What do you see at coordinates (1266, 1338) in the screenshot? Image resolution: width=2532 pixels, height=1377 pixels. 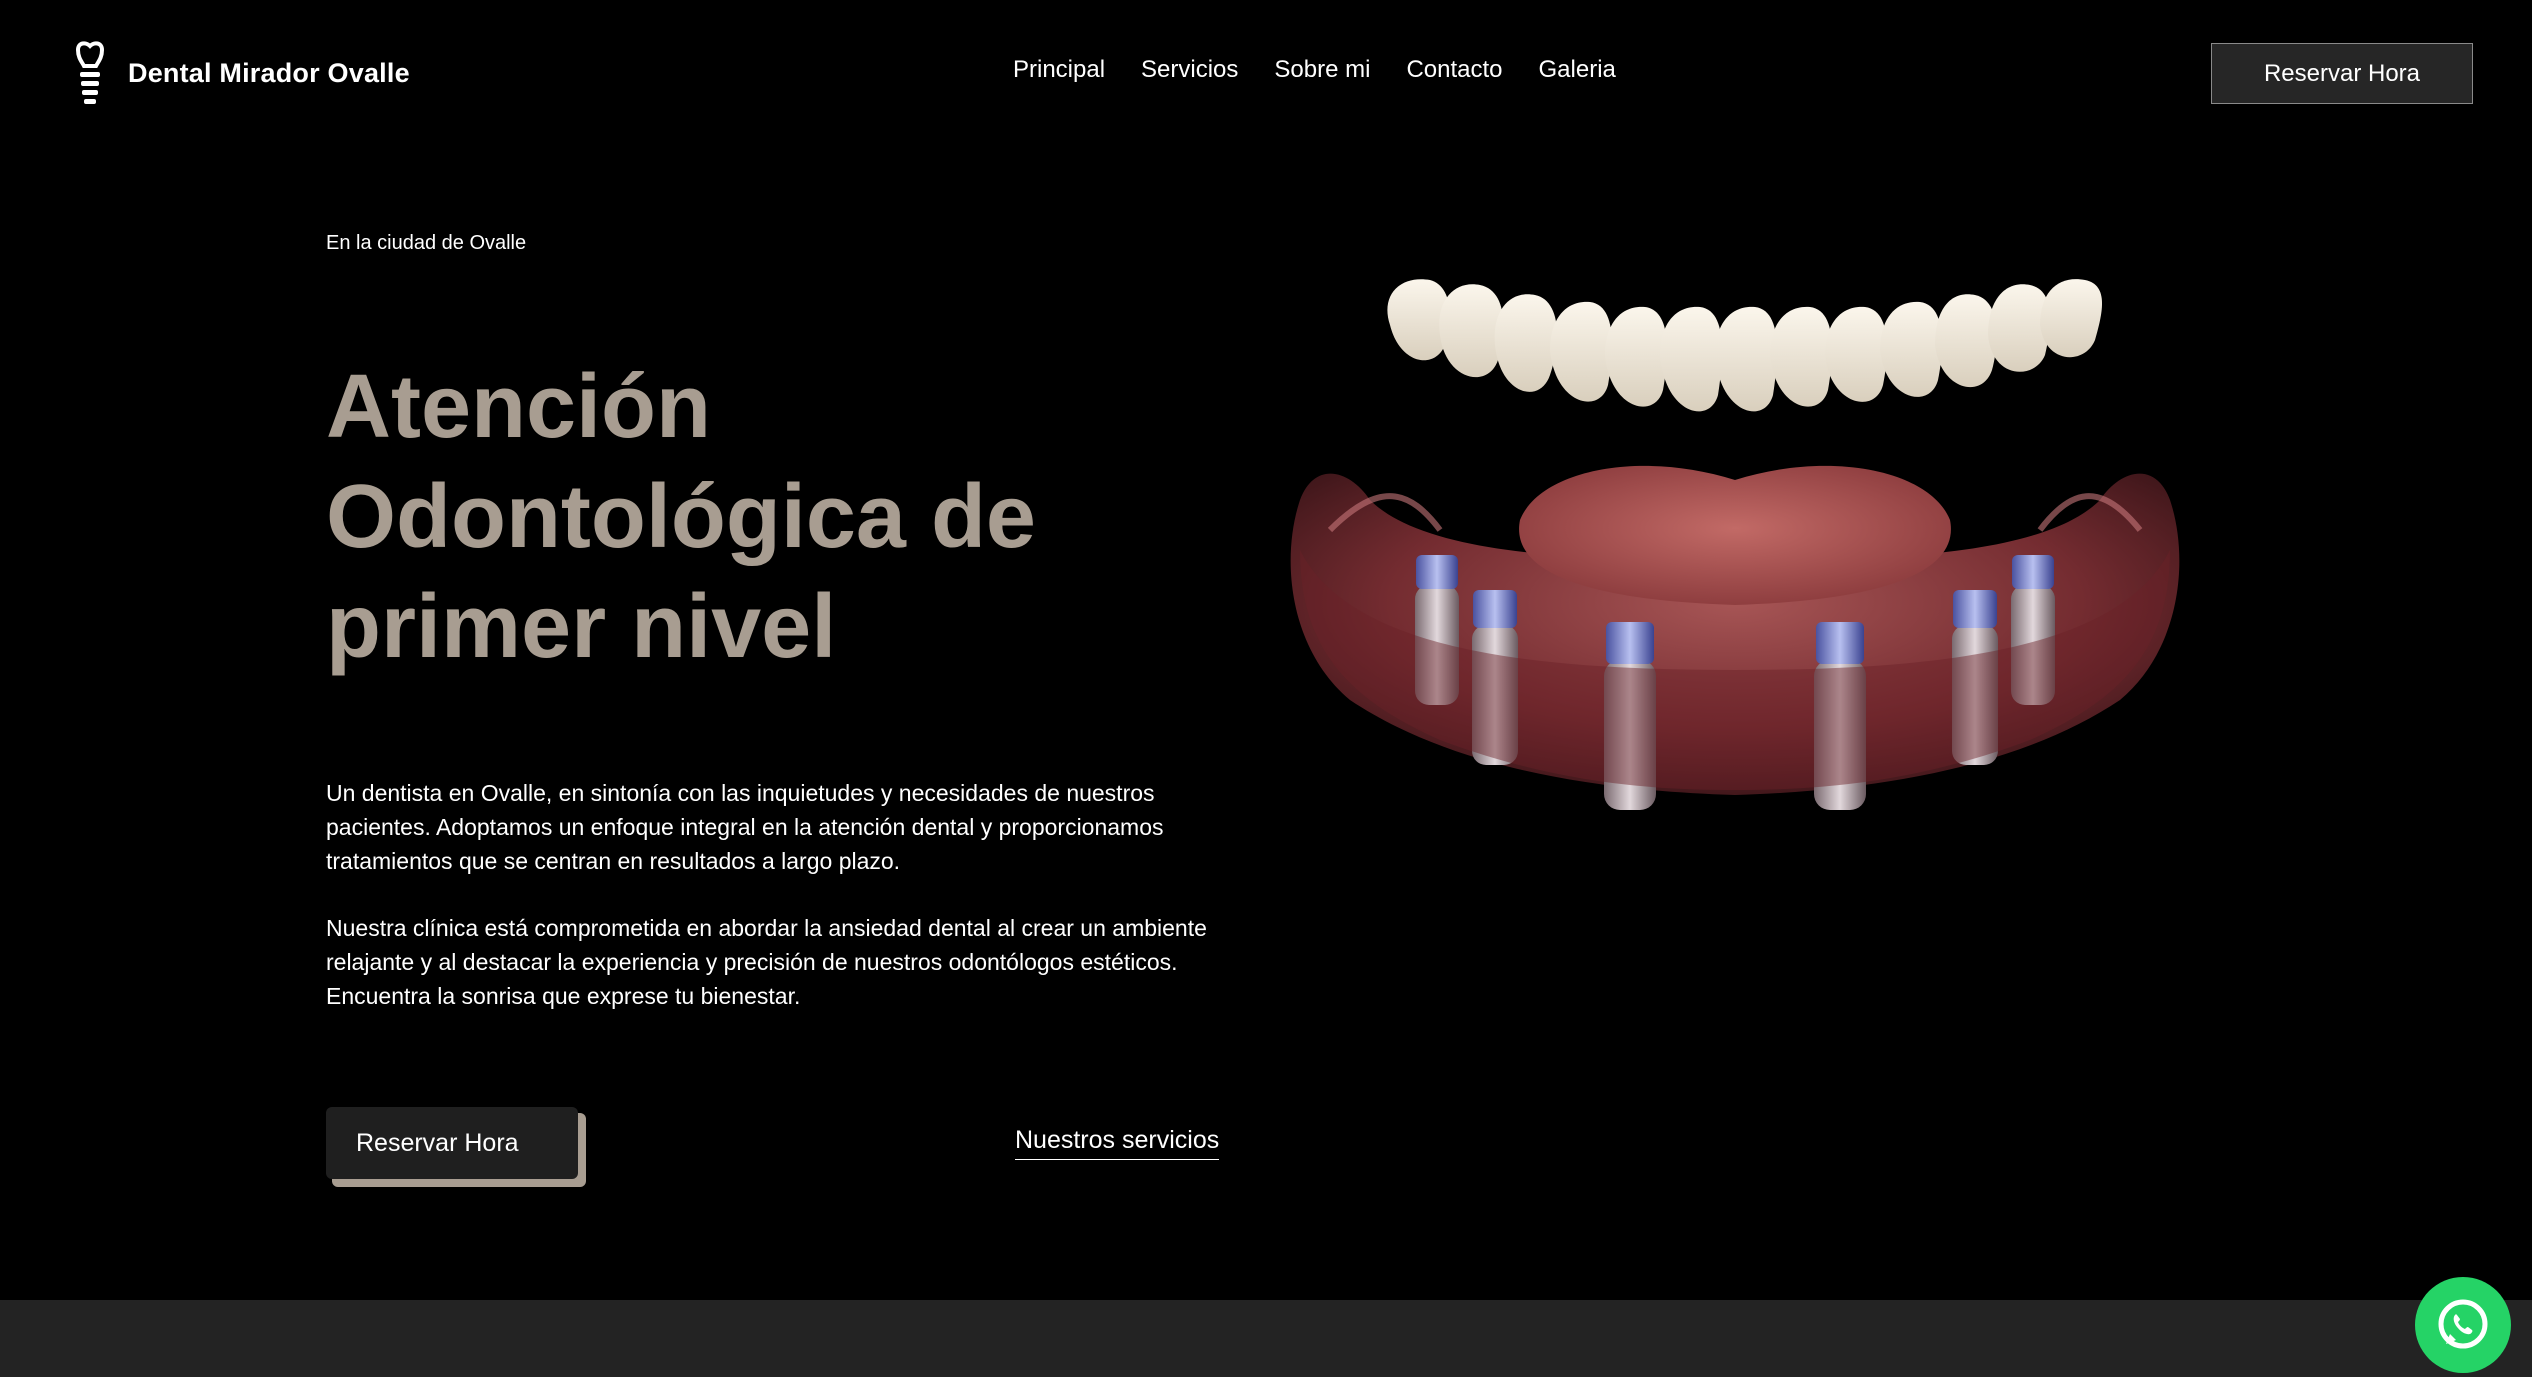 I see `next-section-band` at bounding box center [1266, 1338].